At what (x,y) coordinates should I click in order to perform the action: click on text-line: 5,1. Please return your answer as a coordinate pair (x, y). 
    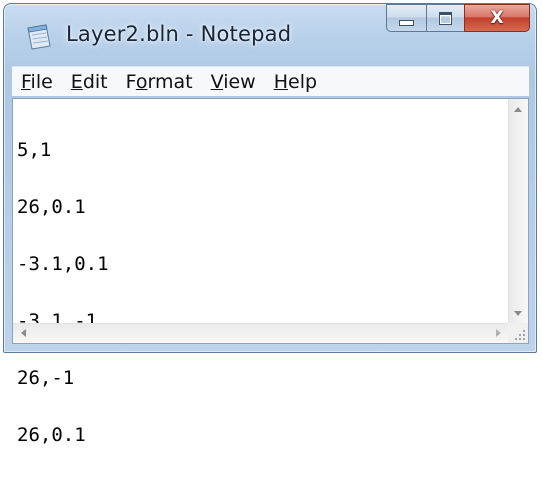
    Looking at the image, I should click on (34, 150).